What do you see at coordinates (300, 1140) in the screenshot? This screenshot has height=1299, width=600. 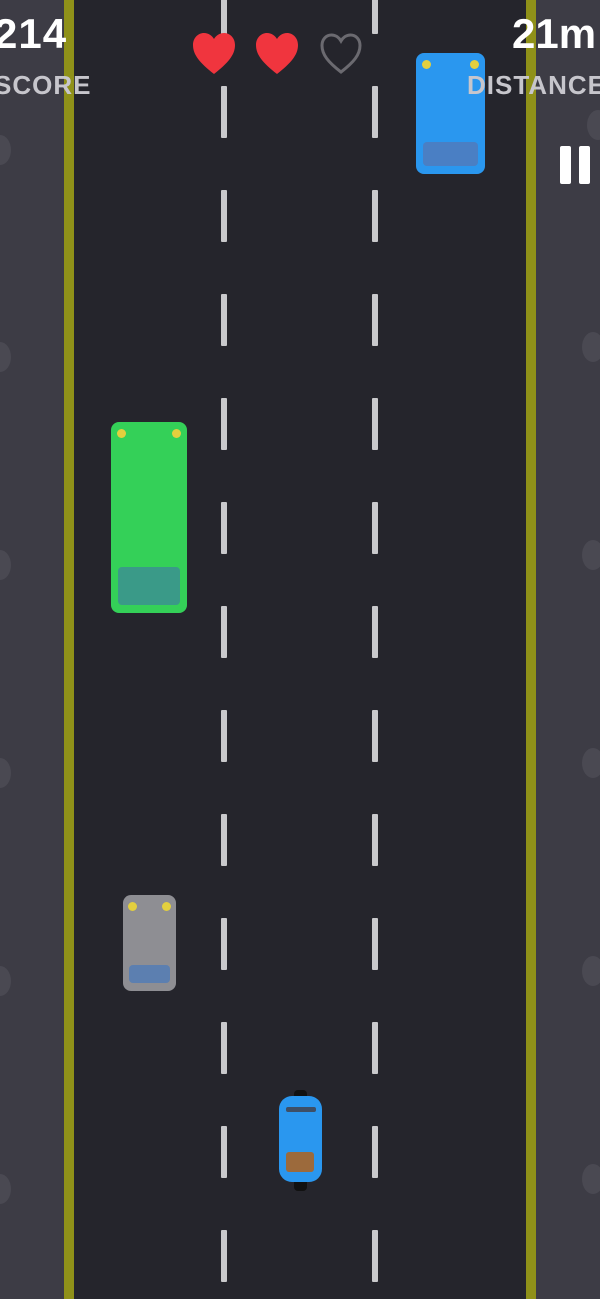 I see `player-motorcycle` at bounding box center [300, 1140].